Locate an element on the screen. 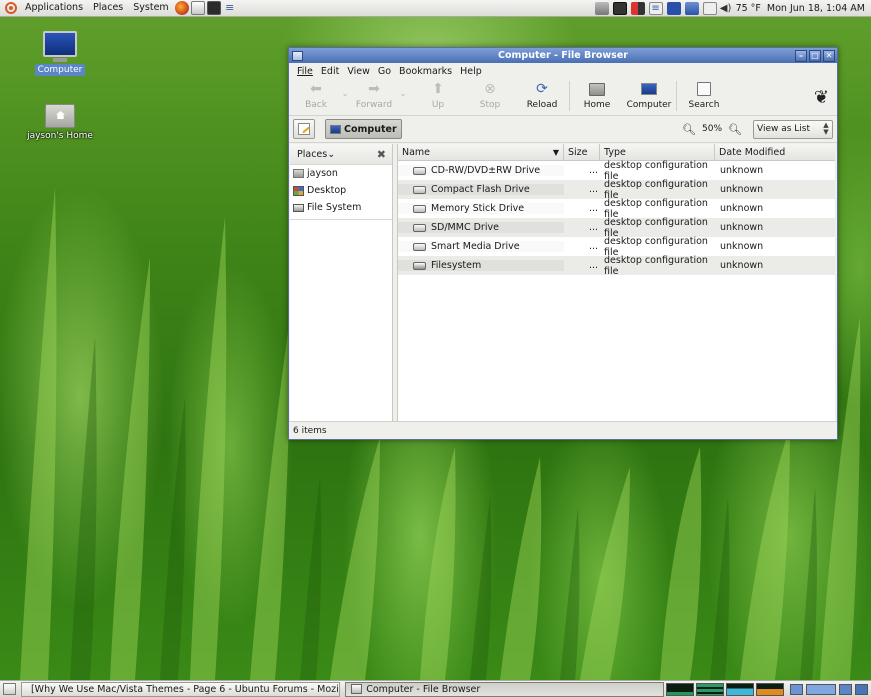  sidebar-item-file-system: File System is located at coordinates (341, 207).